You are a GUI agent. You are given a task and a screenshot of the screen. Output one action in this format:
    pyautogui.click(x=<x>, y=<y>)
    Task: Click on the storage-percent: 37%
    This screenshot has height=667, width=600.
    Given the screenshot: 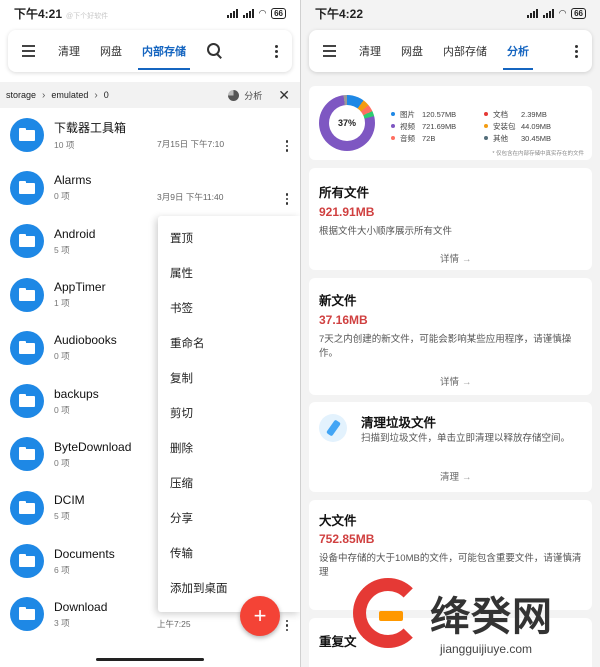 What is the action you would take?
    pyautogui.click(x=347, y=123)
    